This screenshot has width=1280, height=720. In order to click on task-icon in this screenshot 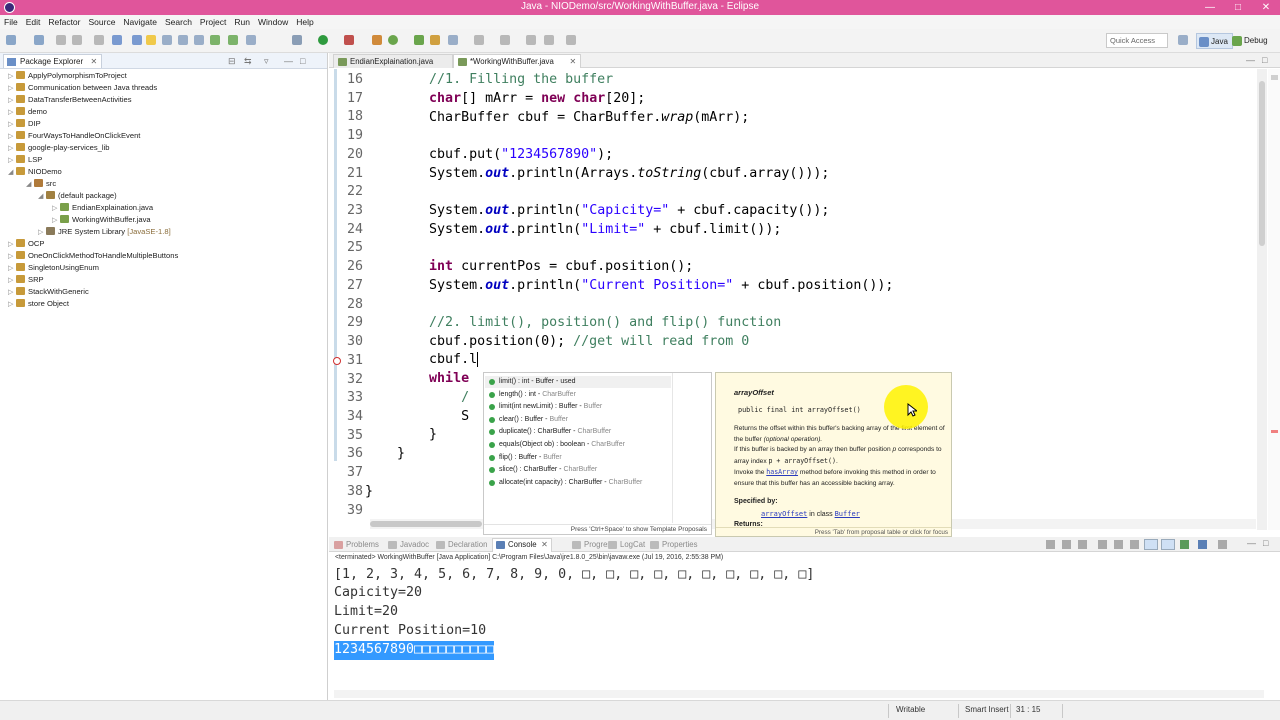, I will do `click(251, 40)`.